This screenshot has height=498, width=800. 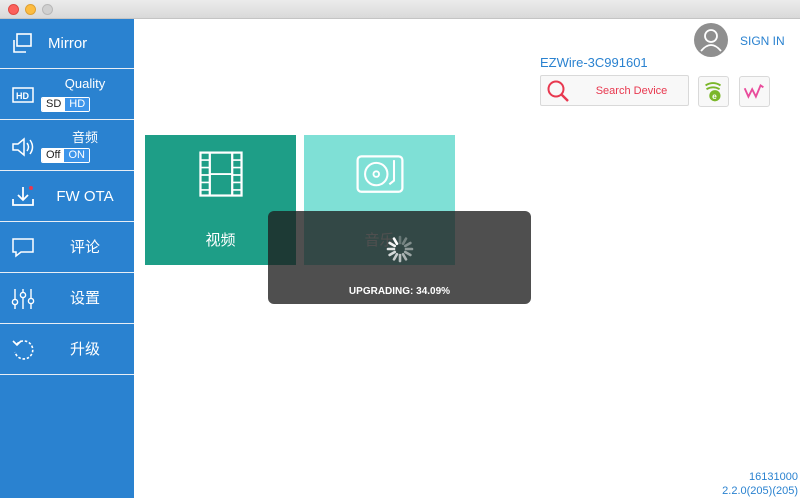 What do you see at coordinates (30, 9) in the screenshot?
I see `minimize-window-button` at bounding box center [30, 9].